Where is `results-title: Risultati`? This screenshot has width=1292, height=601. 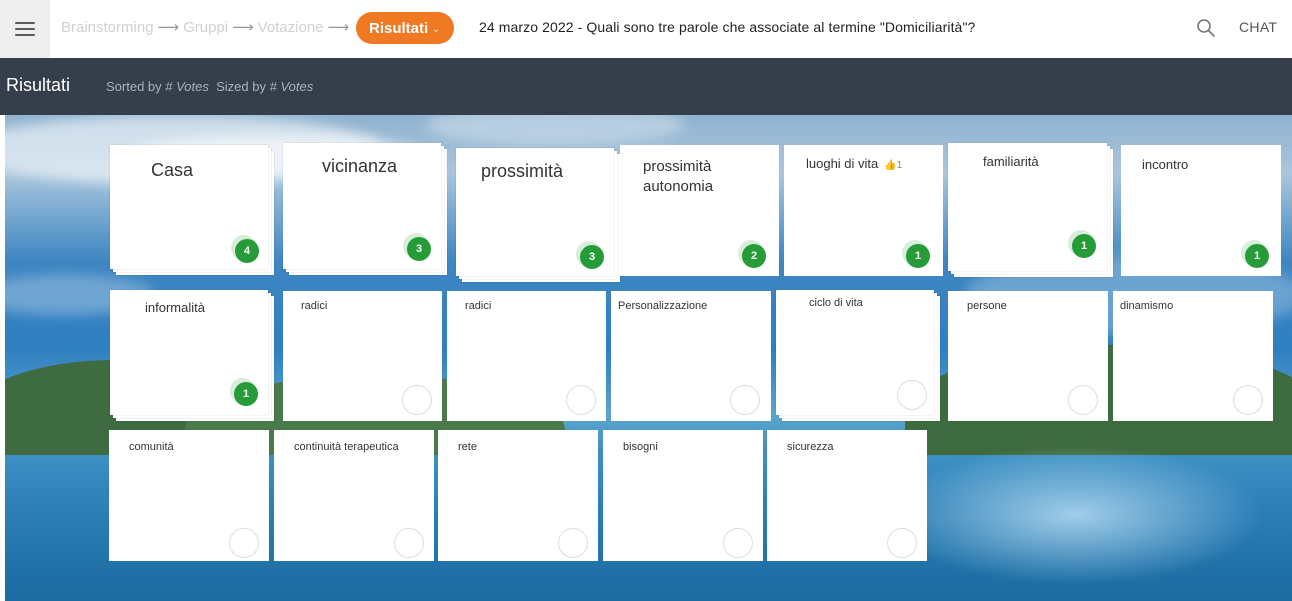 results-title: Risultati is located at coordinates (38, 85).